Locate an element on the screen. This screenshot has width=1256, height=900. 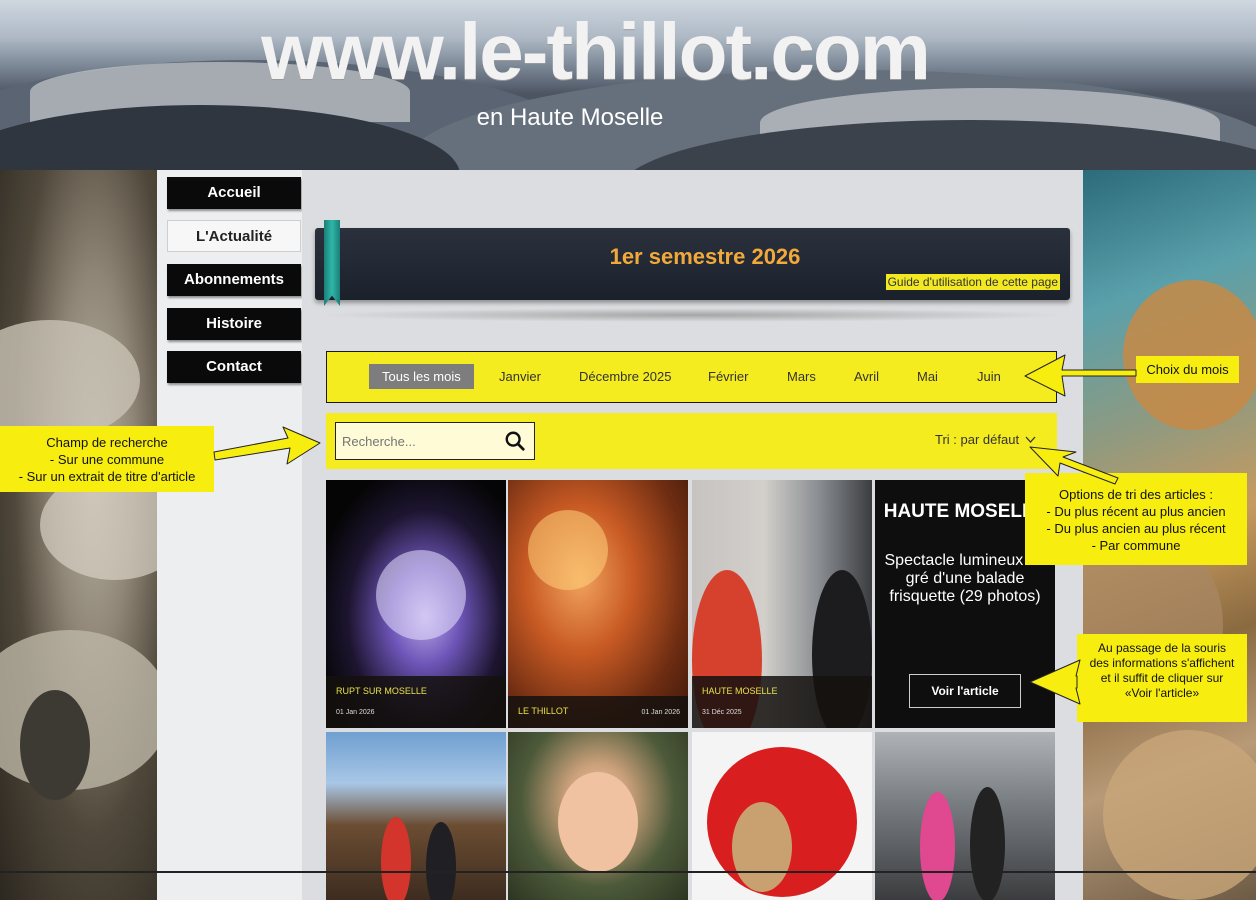
search-box is located at coordinates (435, 441).